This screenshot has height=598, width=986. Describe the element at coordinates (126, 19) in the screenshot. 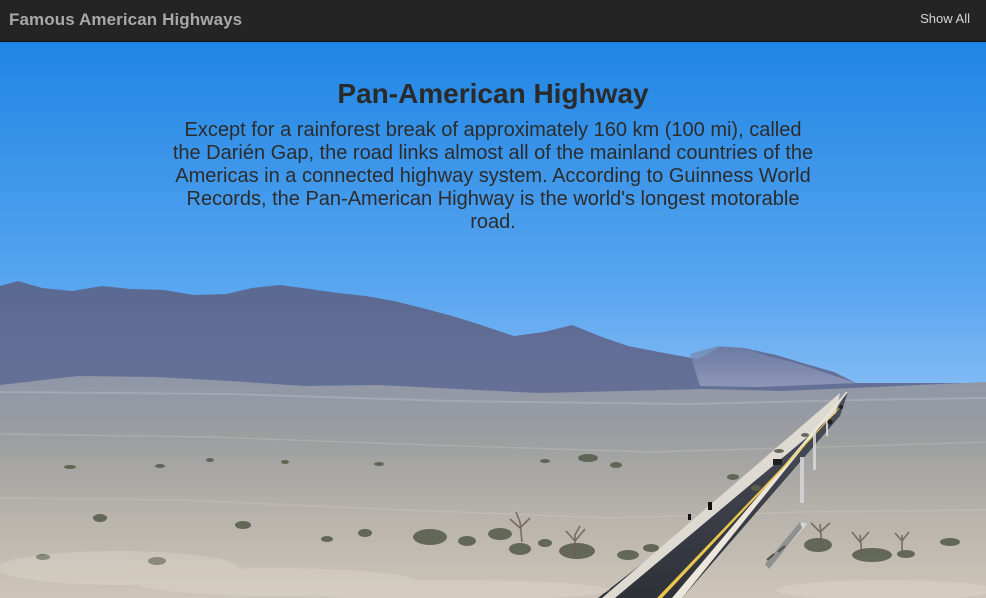

I see `site-title: Famous American Highways` at that location.